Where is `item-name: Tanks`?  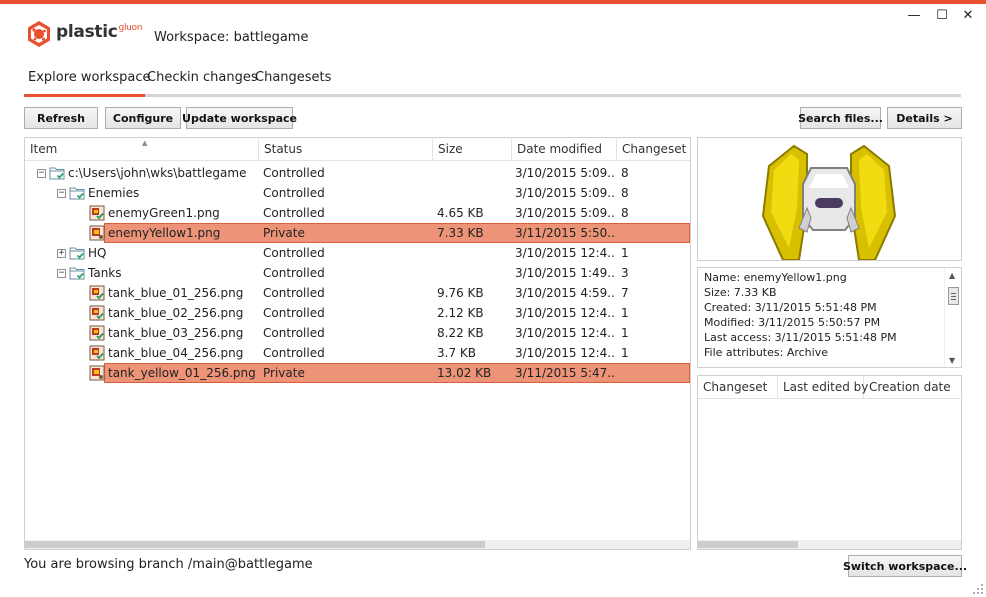 item-name: Tanks is located at coordinates (105, 273).